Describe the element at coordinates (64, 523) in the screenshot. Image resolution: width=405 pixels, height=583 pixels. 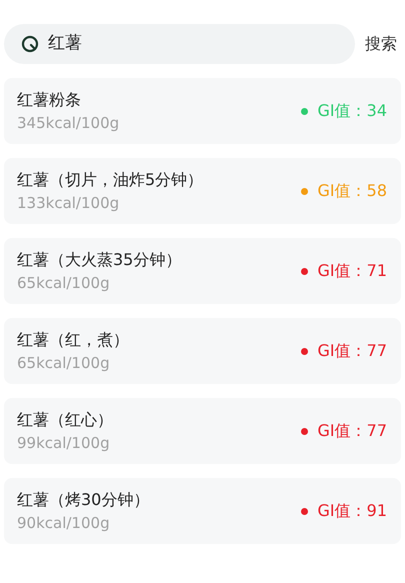
I see `calorie-text: 90kcal/100g` at that location.